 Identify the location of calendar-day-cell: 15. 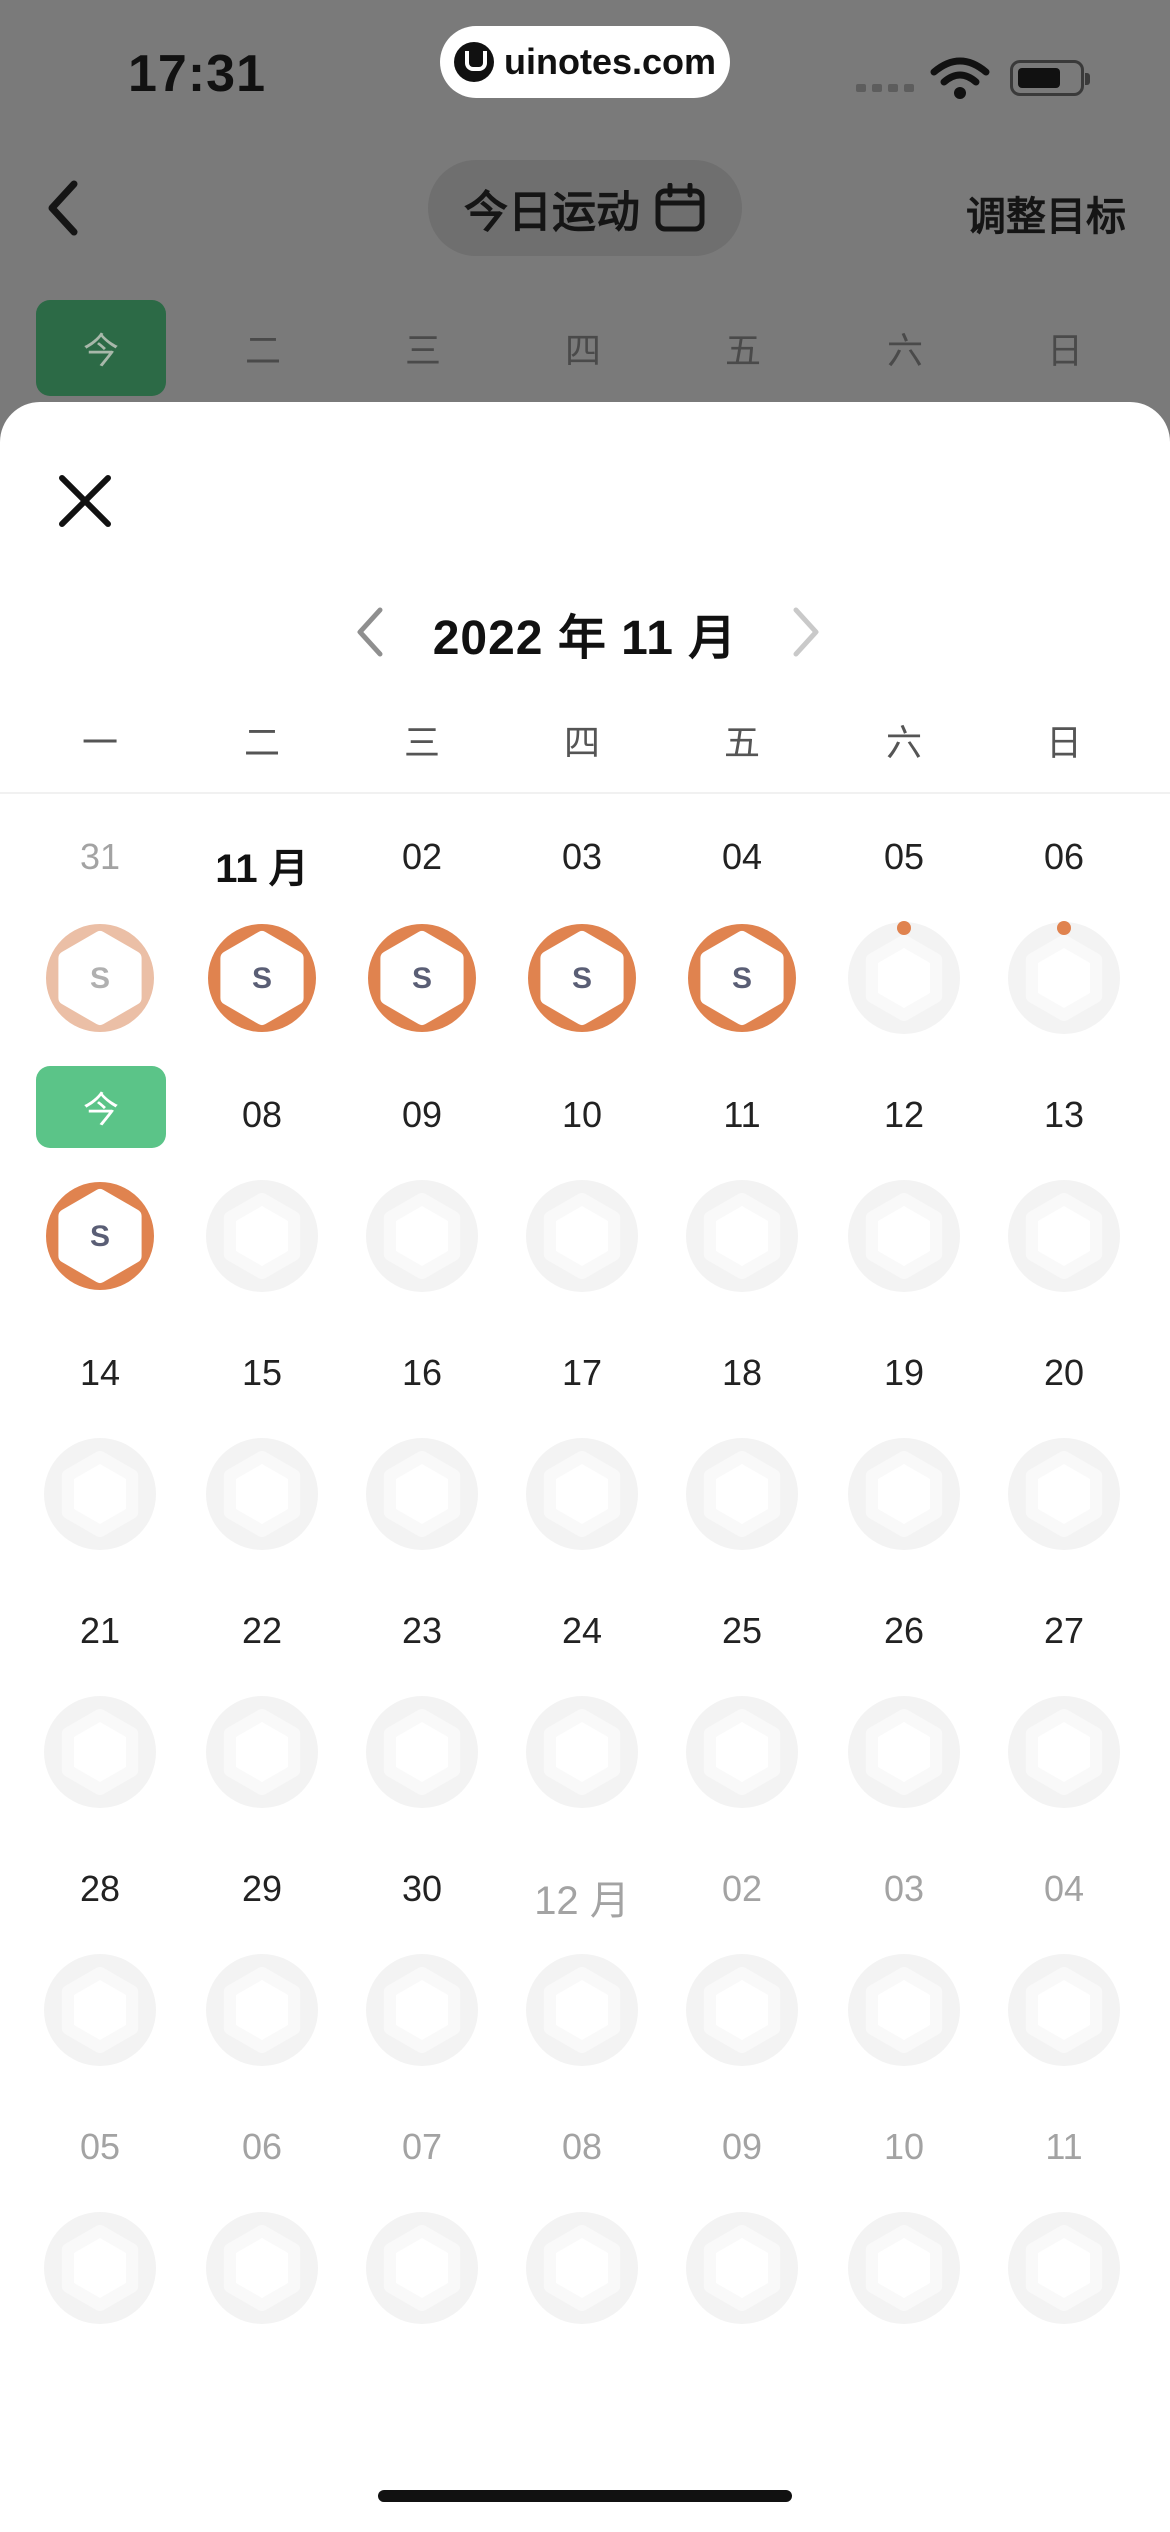
(262, 1467).